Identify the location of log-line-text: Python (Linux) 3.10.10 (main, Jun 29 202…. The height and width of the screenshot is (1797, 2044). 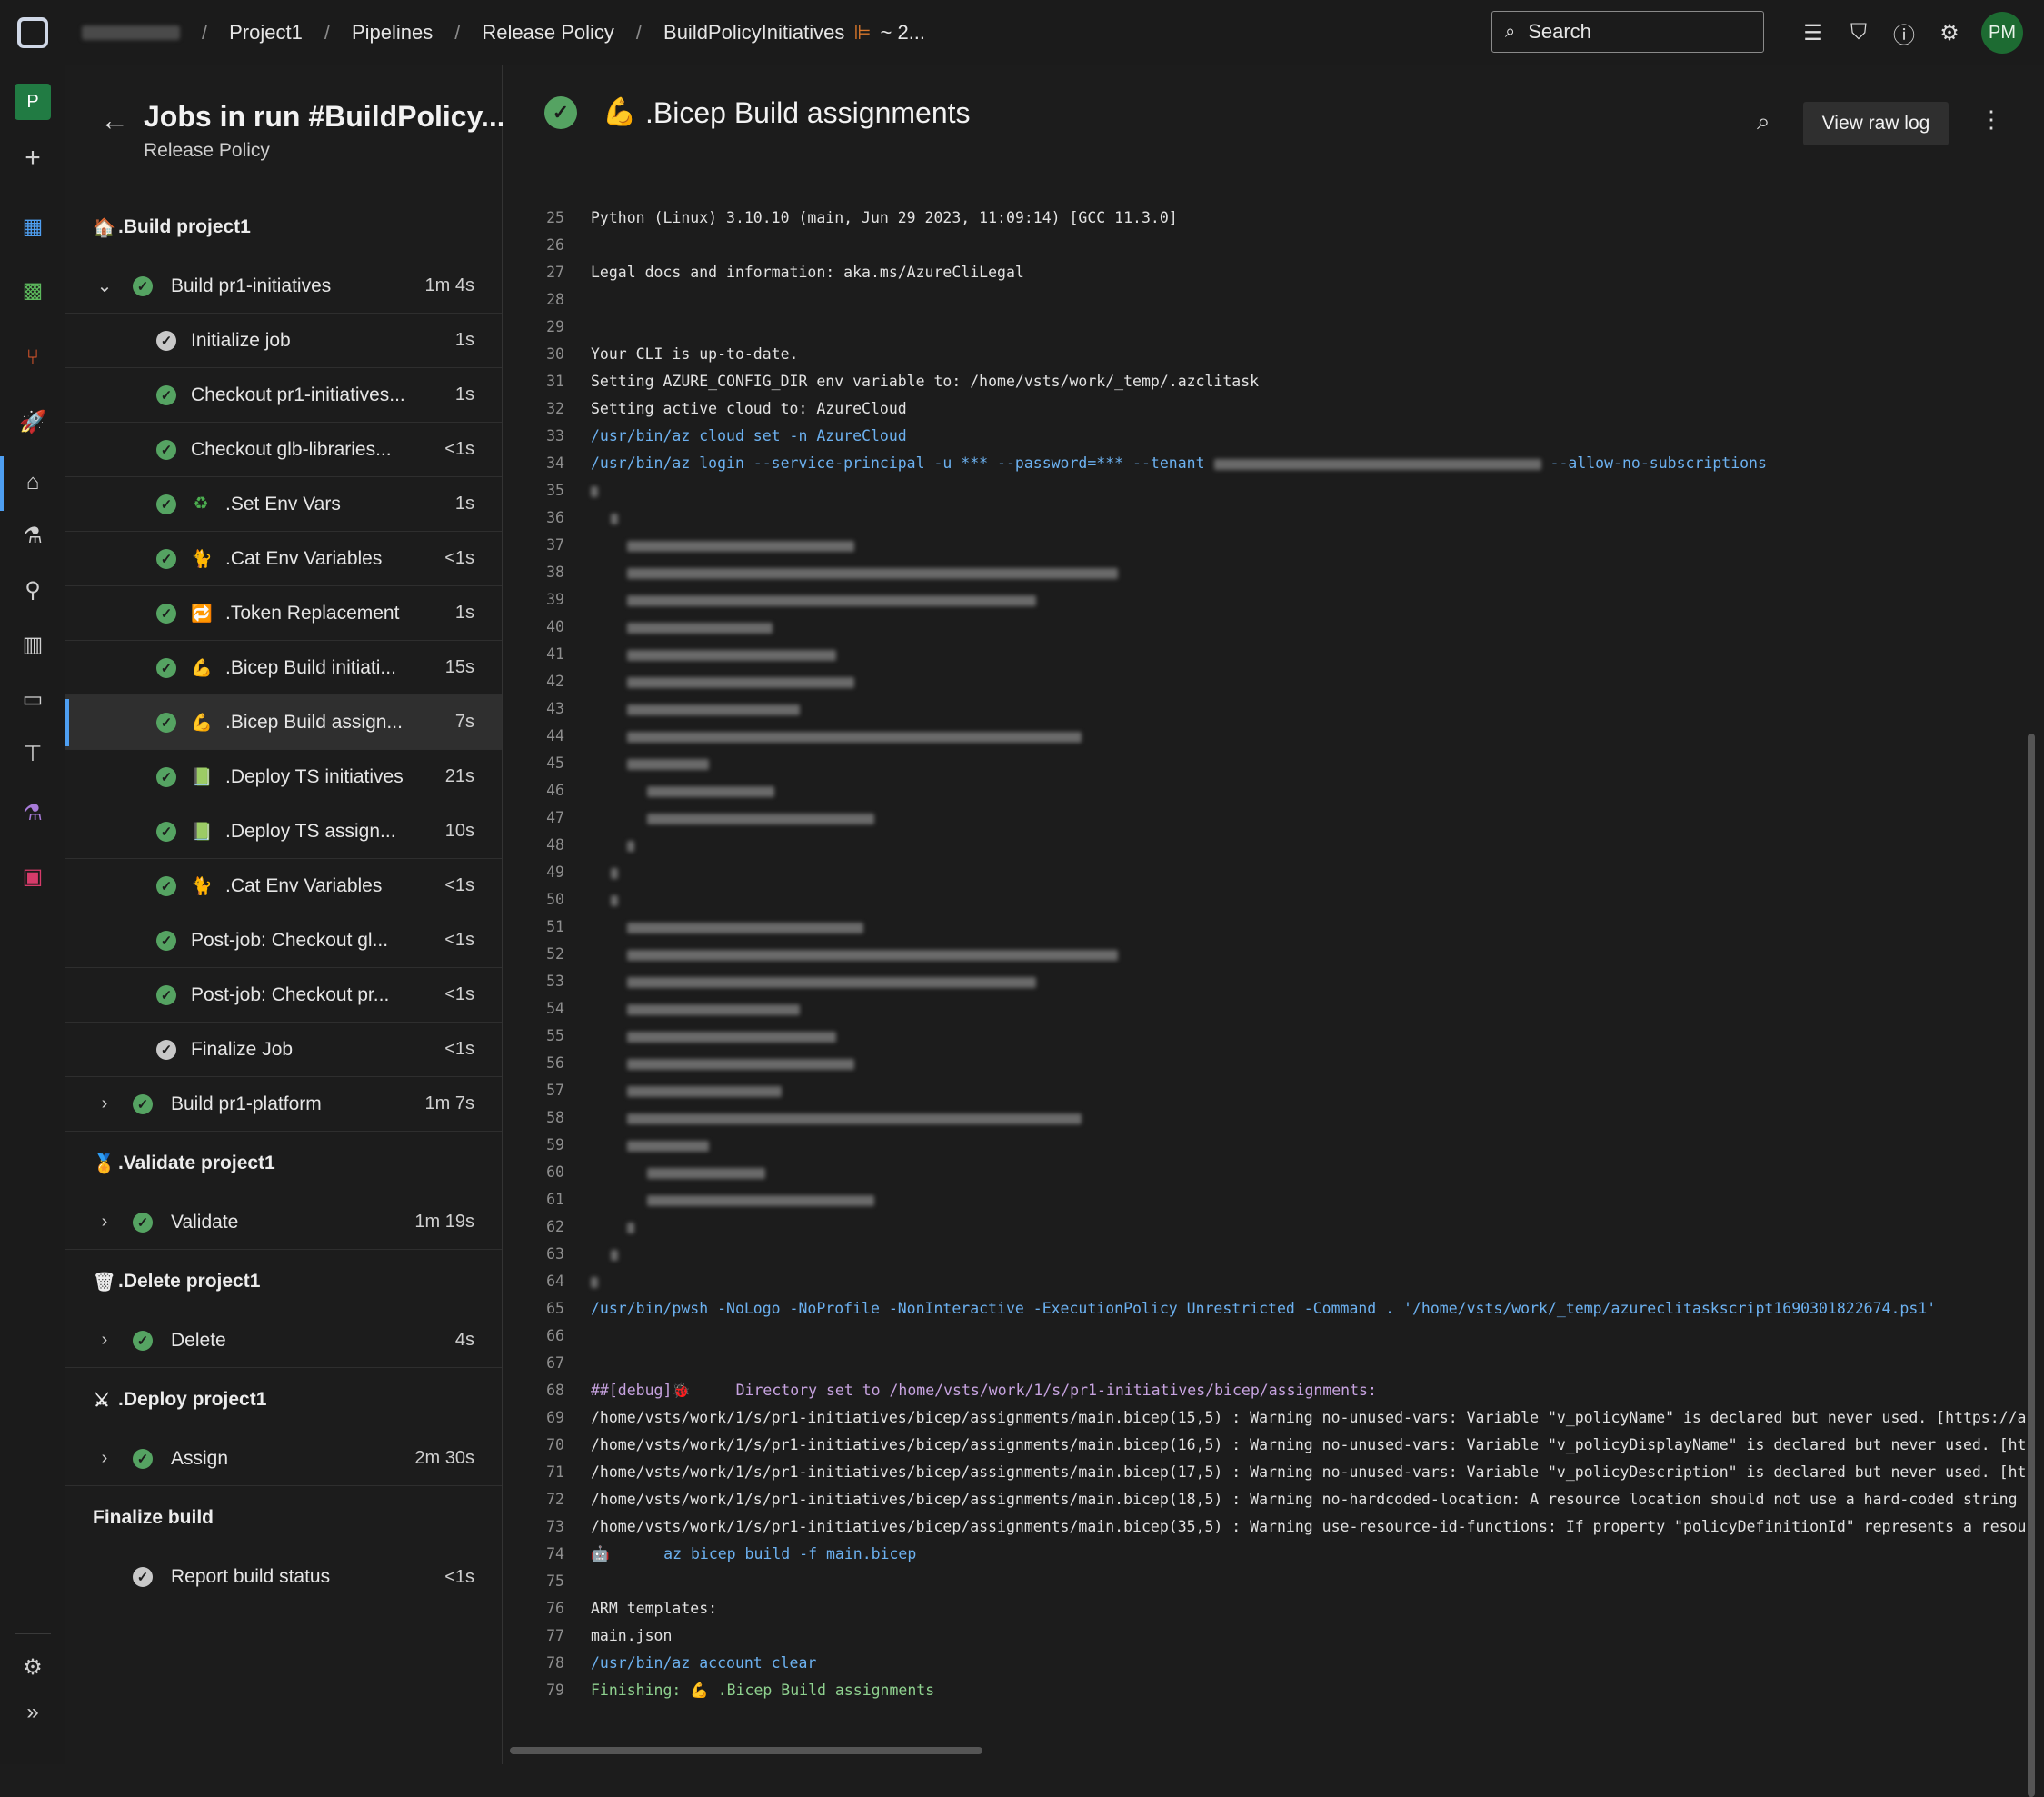
(885, 217).